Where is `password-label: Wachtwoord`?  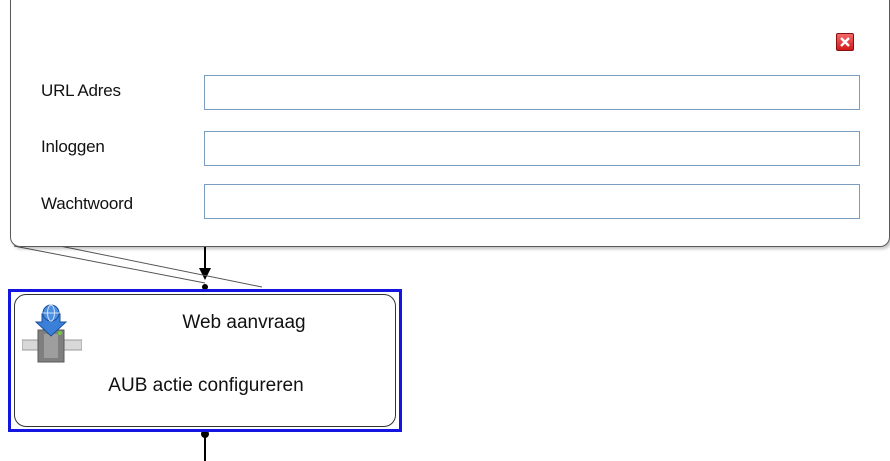
password-label: Wachtwoord is located at coordinates (87, 203).